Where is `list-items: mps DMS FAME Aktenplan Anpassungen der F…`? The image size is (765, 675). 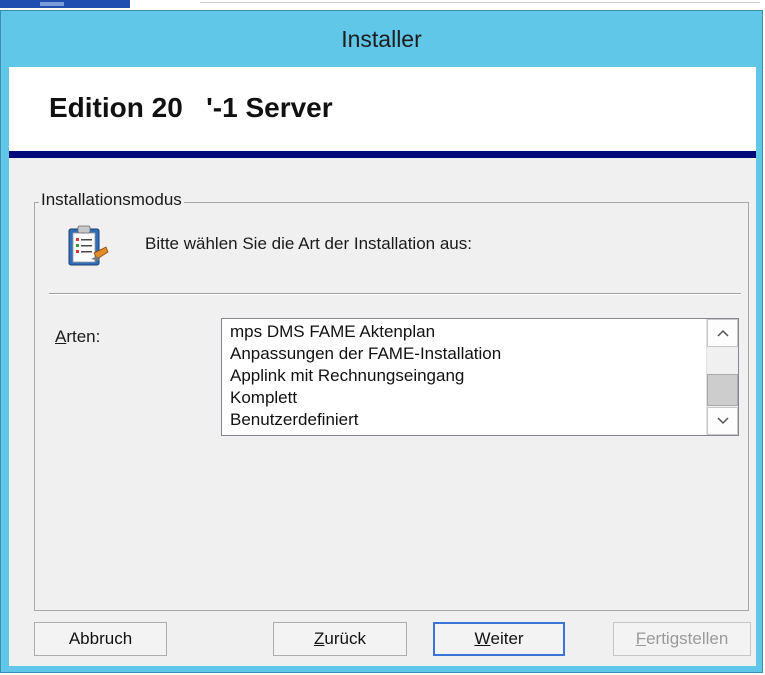 list-items: mps DMS FAME Aktenplan Anpassungen der F… is located at coordinates (465, 376).